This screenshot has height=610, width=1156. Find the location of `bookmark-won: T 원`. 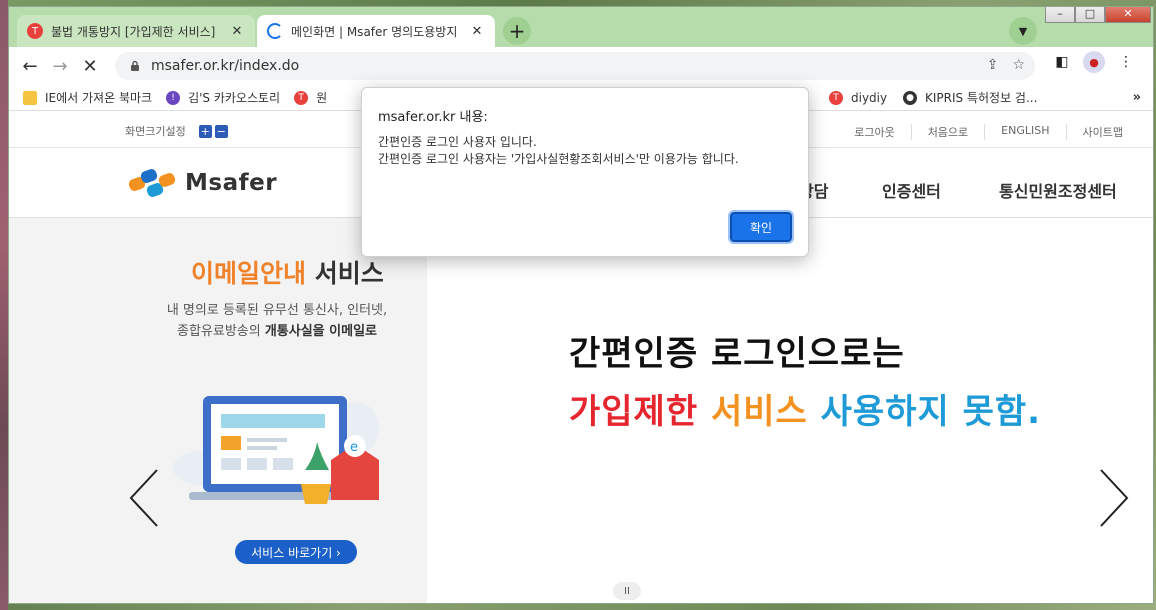

bookmark-won: T 원 is located at coordinates (310, 97).